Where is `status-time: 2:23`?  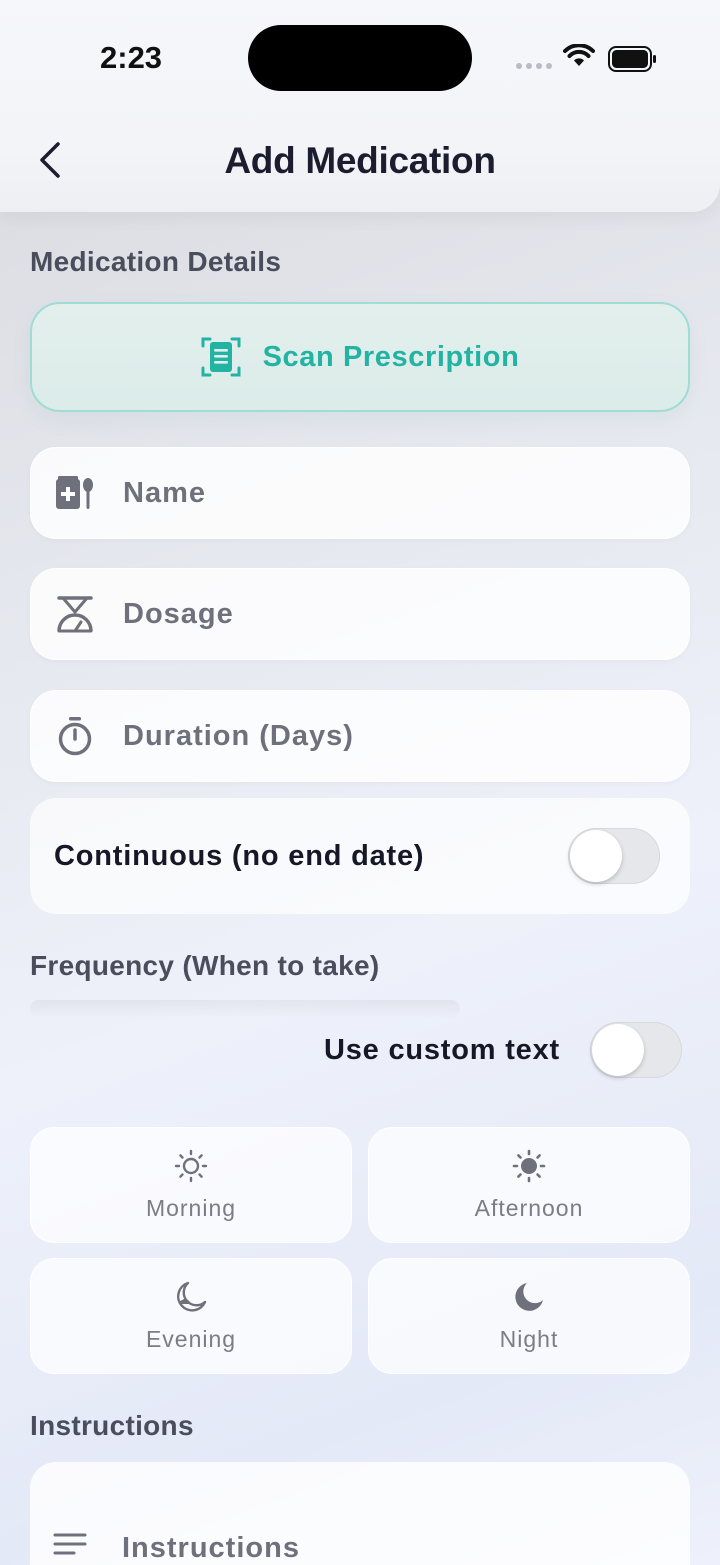
status-time: 2:23 is located at coordinates (131, 57).